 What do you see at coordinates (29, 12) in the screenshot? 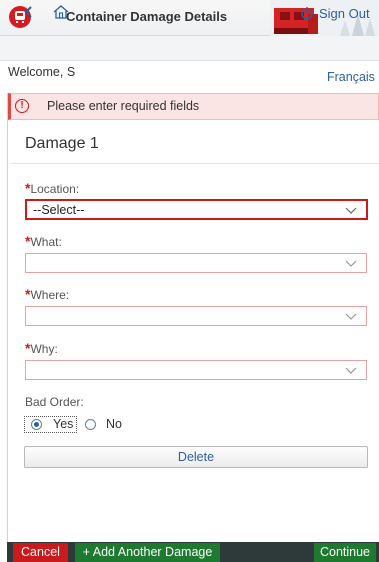
I see `back-arrow-icon` at bounding box center [29, 12].